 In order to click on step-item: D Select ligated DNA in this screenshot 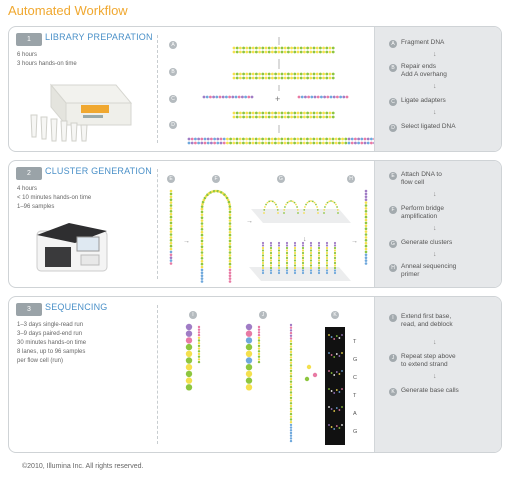, I will do `click(422, 127)`.